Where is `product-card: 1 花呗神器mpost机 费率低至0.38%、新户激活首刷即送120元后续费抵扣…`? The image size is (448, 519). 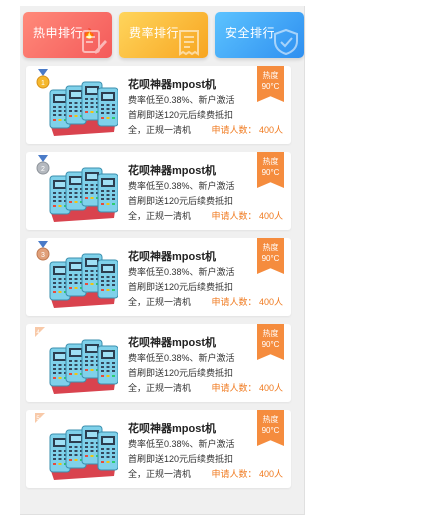
product-card: 1 花呗神器mpost机 费率低至0.38%、新户激活首刷即送120元后续费抵扣… is located at coordinates (158, 105).